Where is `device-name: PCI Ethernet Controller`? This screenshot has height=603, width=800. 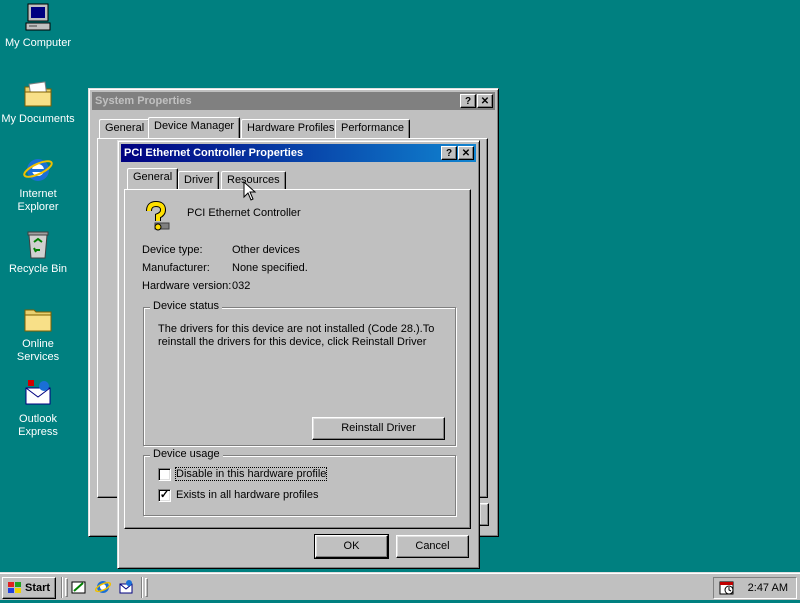 device-name: PCI Ethernet Controller is located at coordinates (244, 213).